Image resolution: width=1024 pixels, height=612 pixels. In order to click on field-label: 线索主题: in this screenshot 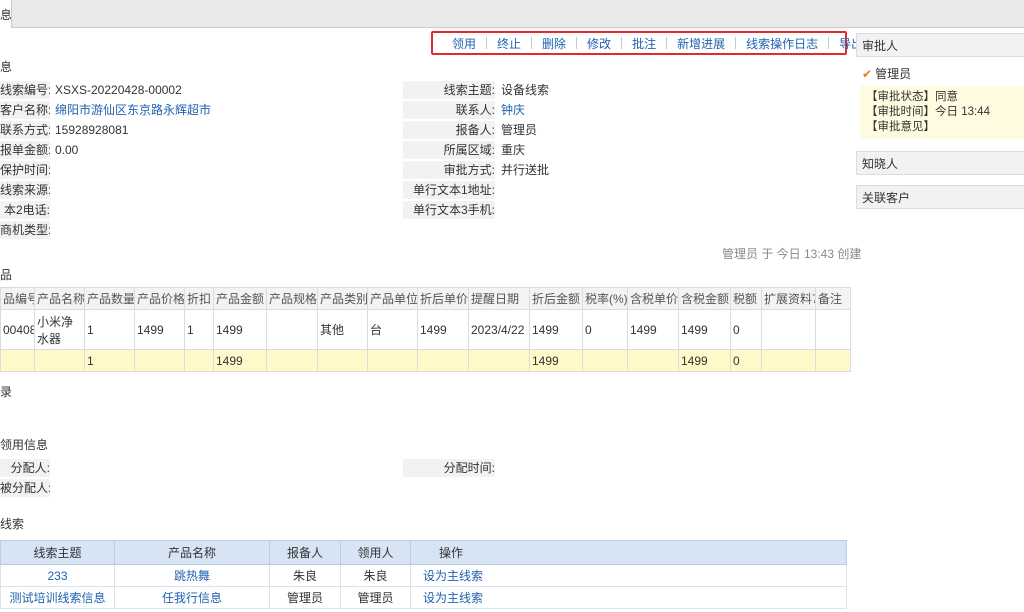, I will do `click(449, 90)`.